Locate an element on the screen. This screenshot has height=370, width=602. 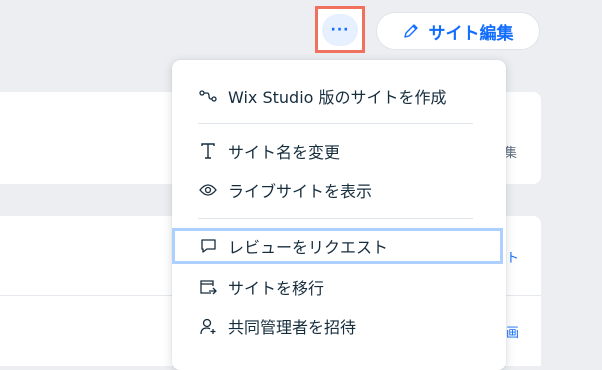
menu-item-transfer-site: サイトを移行 is located at coordinates (339, 287).